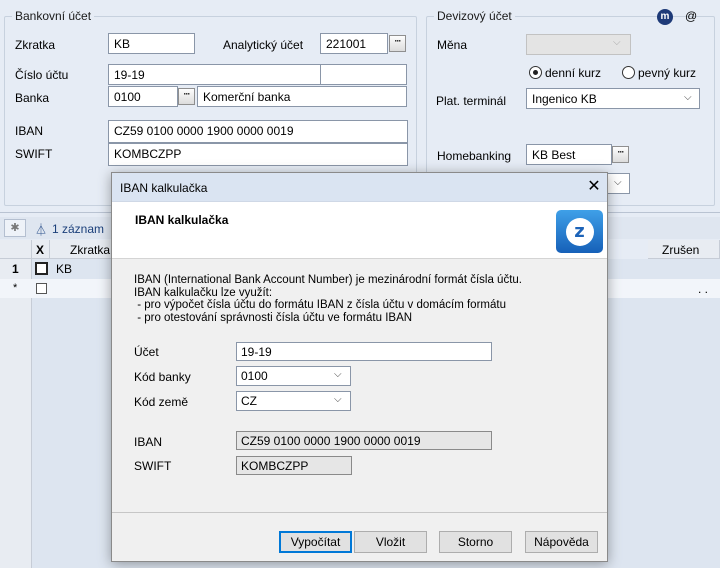 This screenshot has height=568, width=720. What do you see at coordinates (41, 249) in the screenshot?
I see `grid-header-x: X` at bounding box center [41, 249].